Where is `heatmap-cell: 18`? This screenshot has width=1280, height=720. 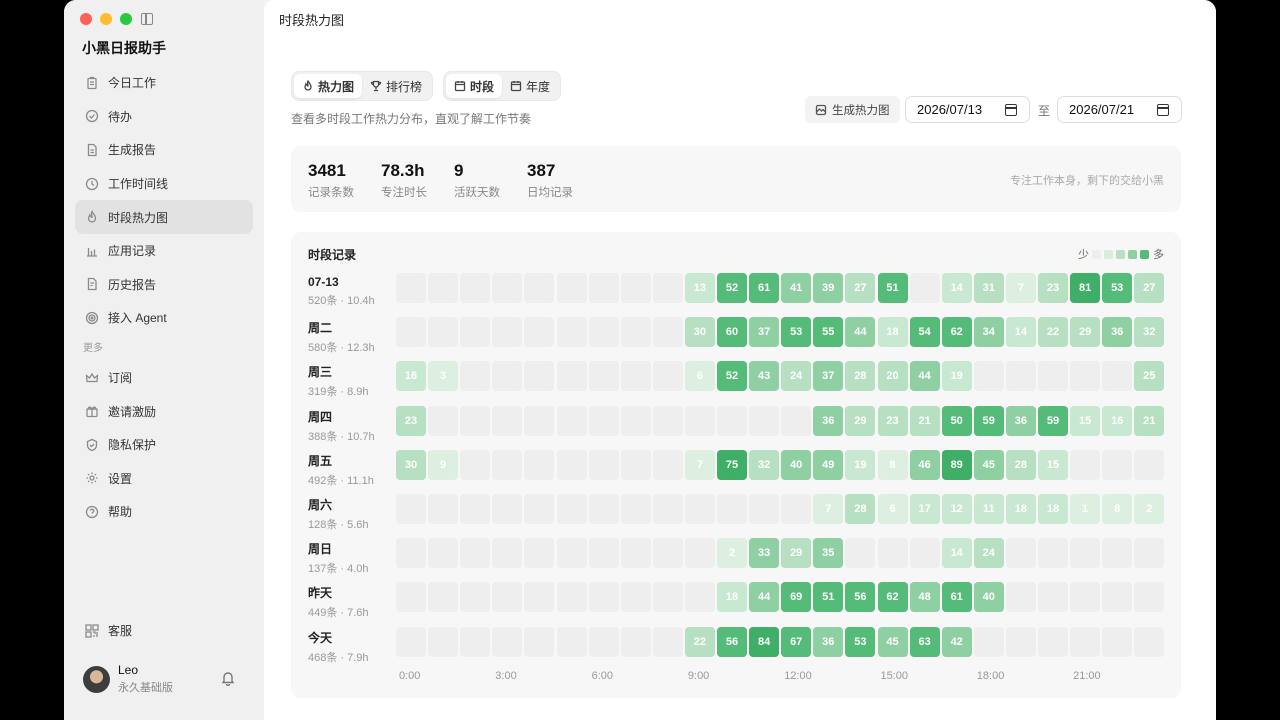 heatmap-cell: 18 is located at coordinates (1020, 509).